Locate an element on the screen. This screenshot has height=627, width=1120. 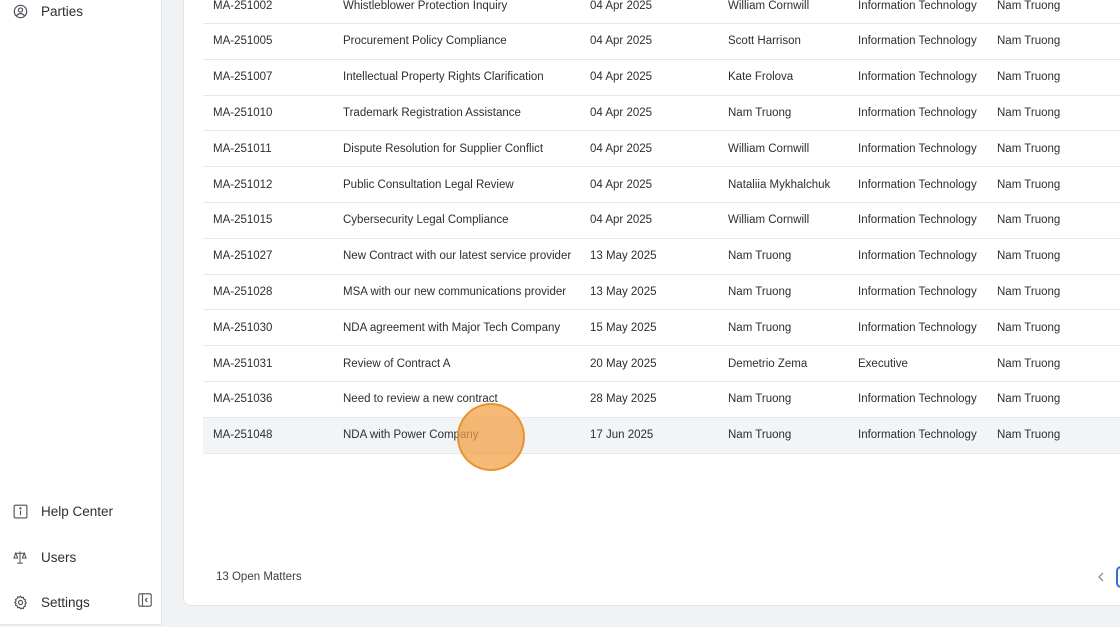
sidebar: Parties Help Center Users Settings is located at coordinates (81, 312).